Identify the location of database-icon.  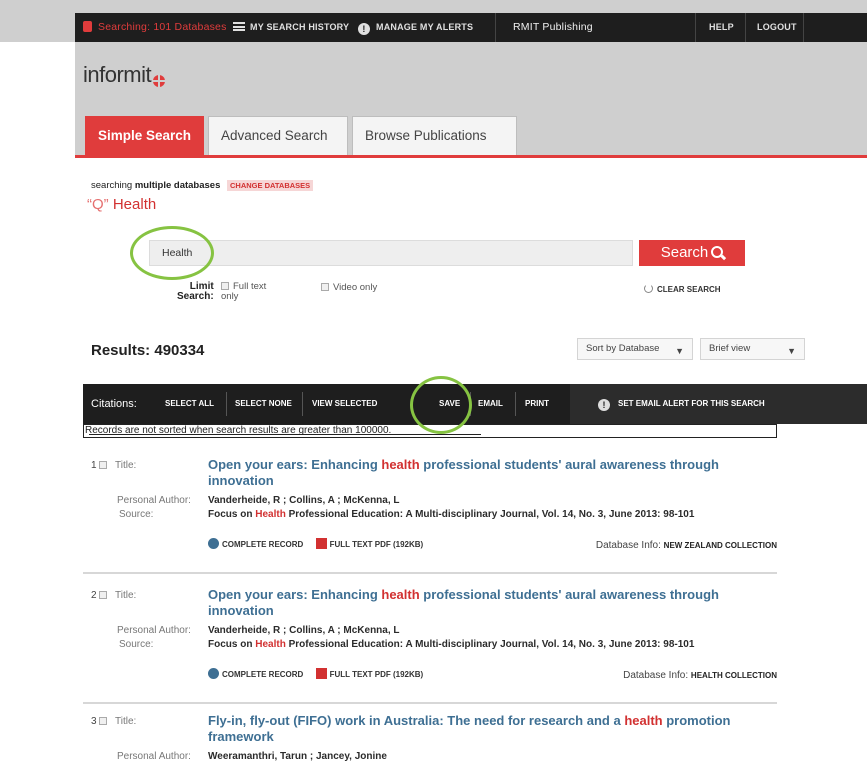
(87, 26).